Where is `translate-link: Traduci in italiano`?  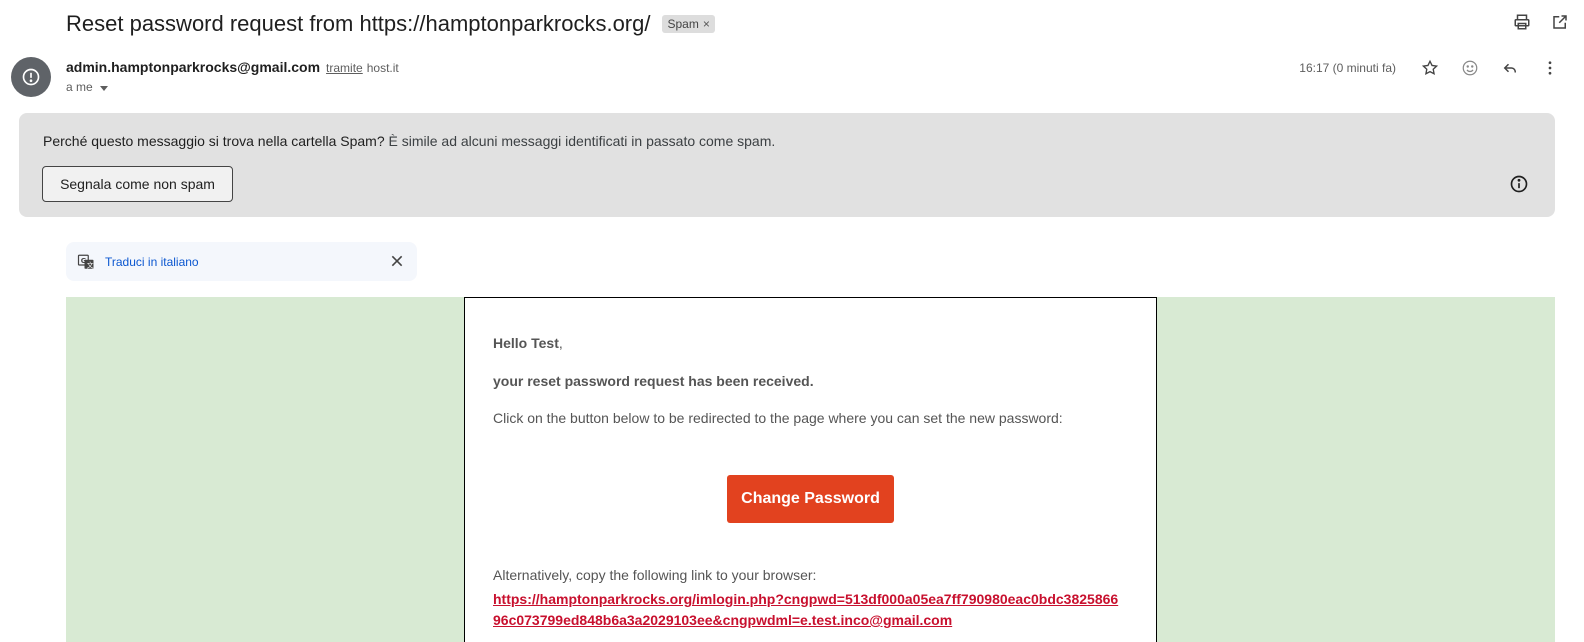 translate-link: Traduci in italiano is located at coordinates (152, 262).